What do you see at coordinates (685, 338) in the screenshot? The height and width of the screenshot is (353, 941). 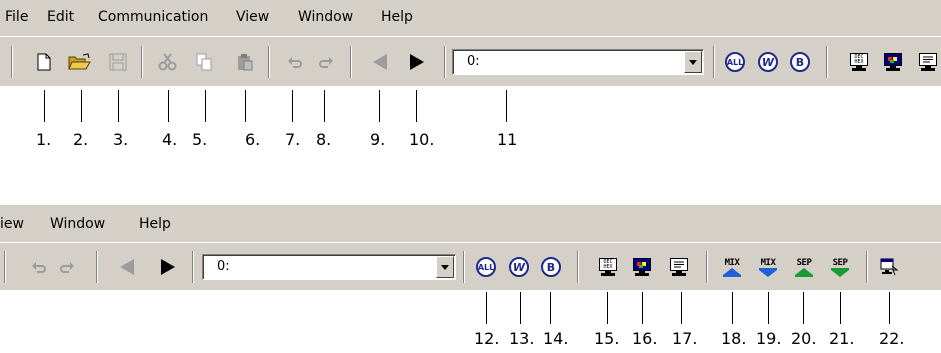 I see `callout-number: 17.` at bounding box center [685, 338].